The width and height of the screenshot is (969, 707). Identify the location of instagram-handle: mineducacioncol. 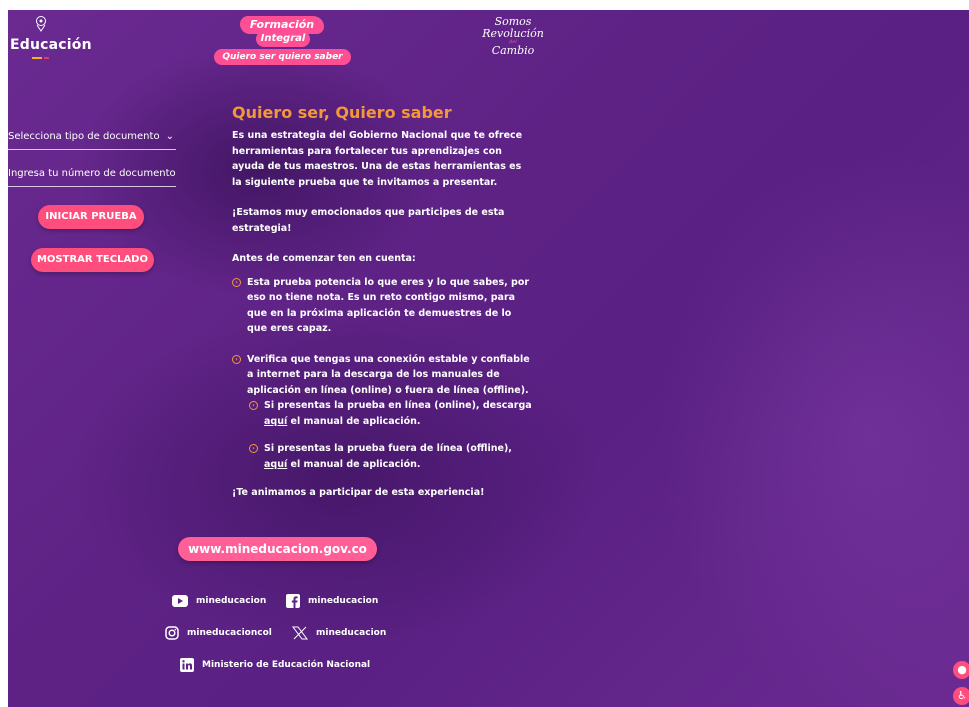
(229, 633).